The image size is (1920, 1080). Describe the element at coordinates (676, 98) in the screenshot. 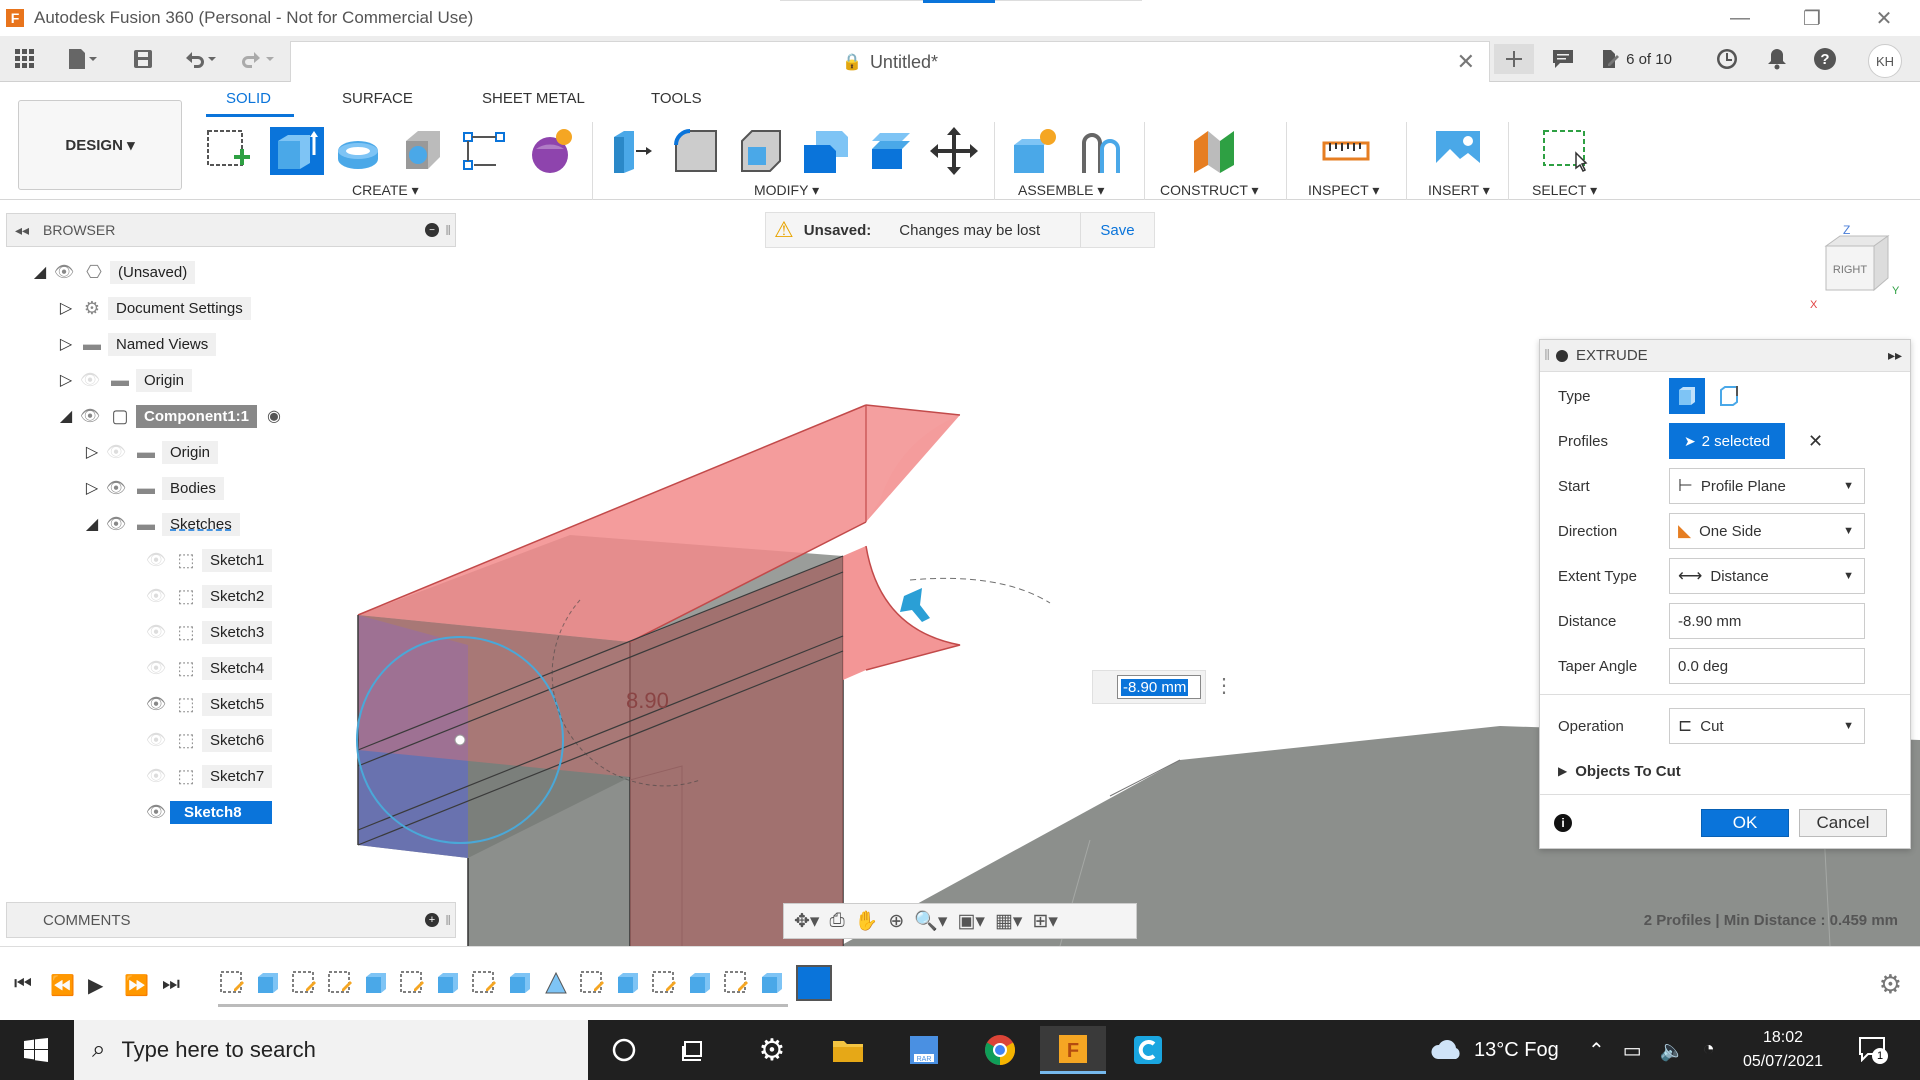

I see `tab-tools: TOOLS` at that location.